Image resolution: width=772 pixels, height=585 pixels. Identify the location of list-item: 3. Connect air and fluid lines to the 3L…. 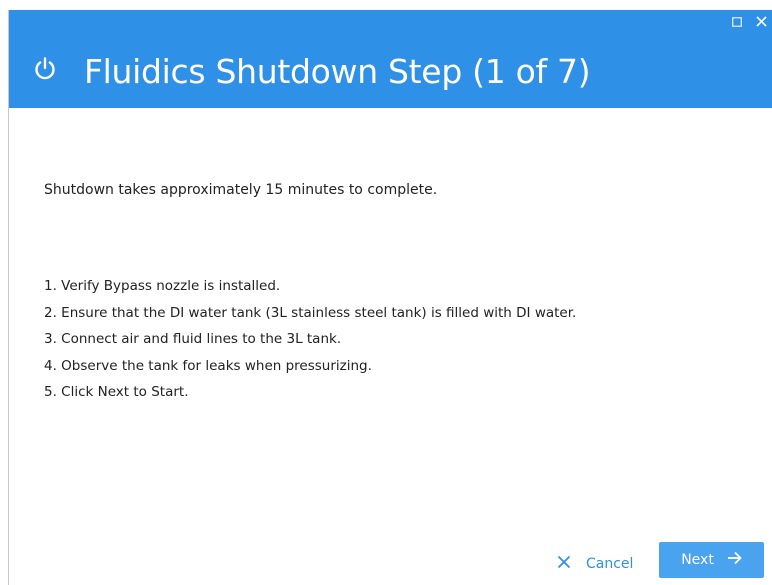
(193, 339).